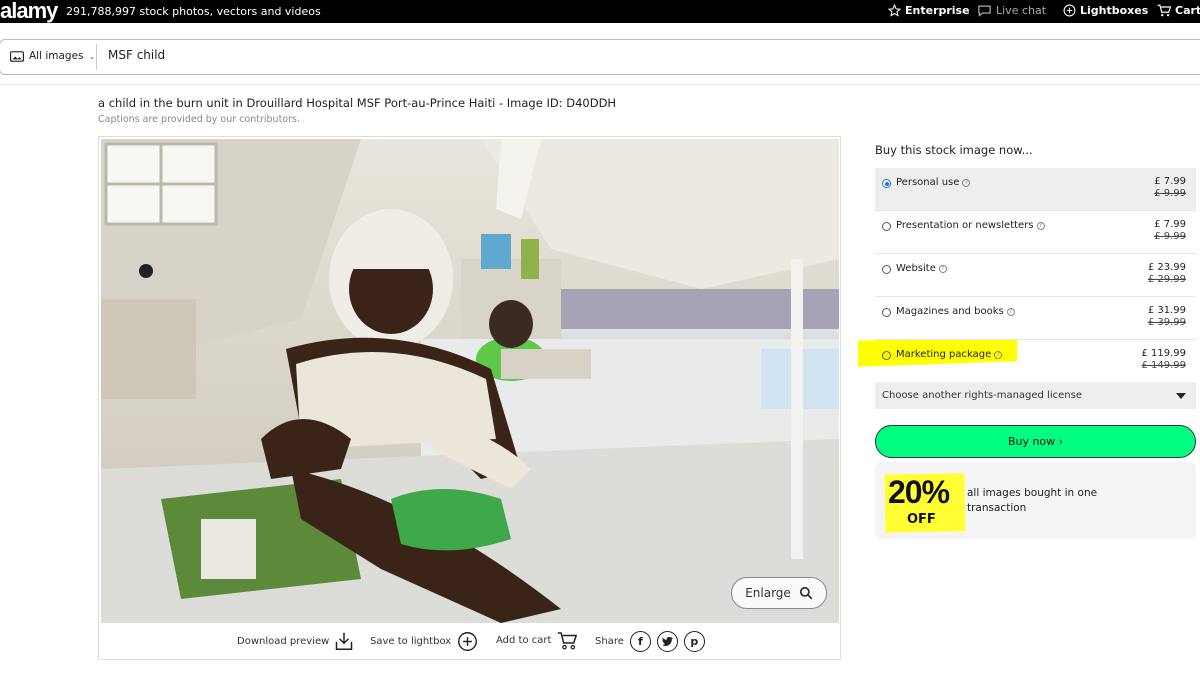 The image size is (1200, 681). Describe the element at coordinates (1166, 279) in the screenshot. I see `price-old: £ 29.99` at that location.